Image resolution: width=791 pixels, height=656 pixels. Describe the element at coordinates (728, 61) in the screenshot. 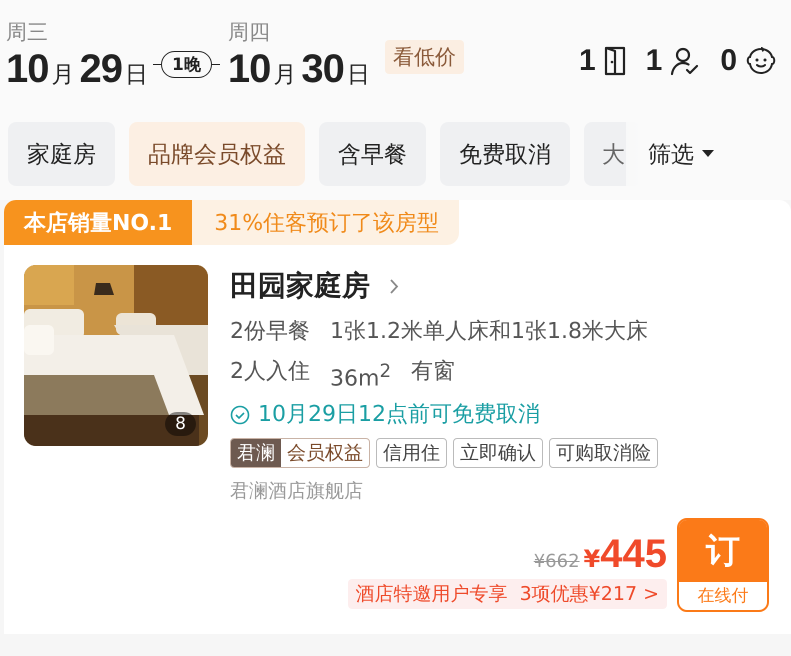

I see `guest-count: 0` at that location.